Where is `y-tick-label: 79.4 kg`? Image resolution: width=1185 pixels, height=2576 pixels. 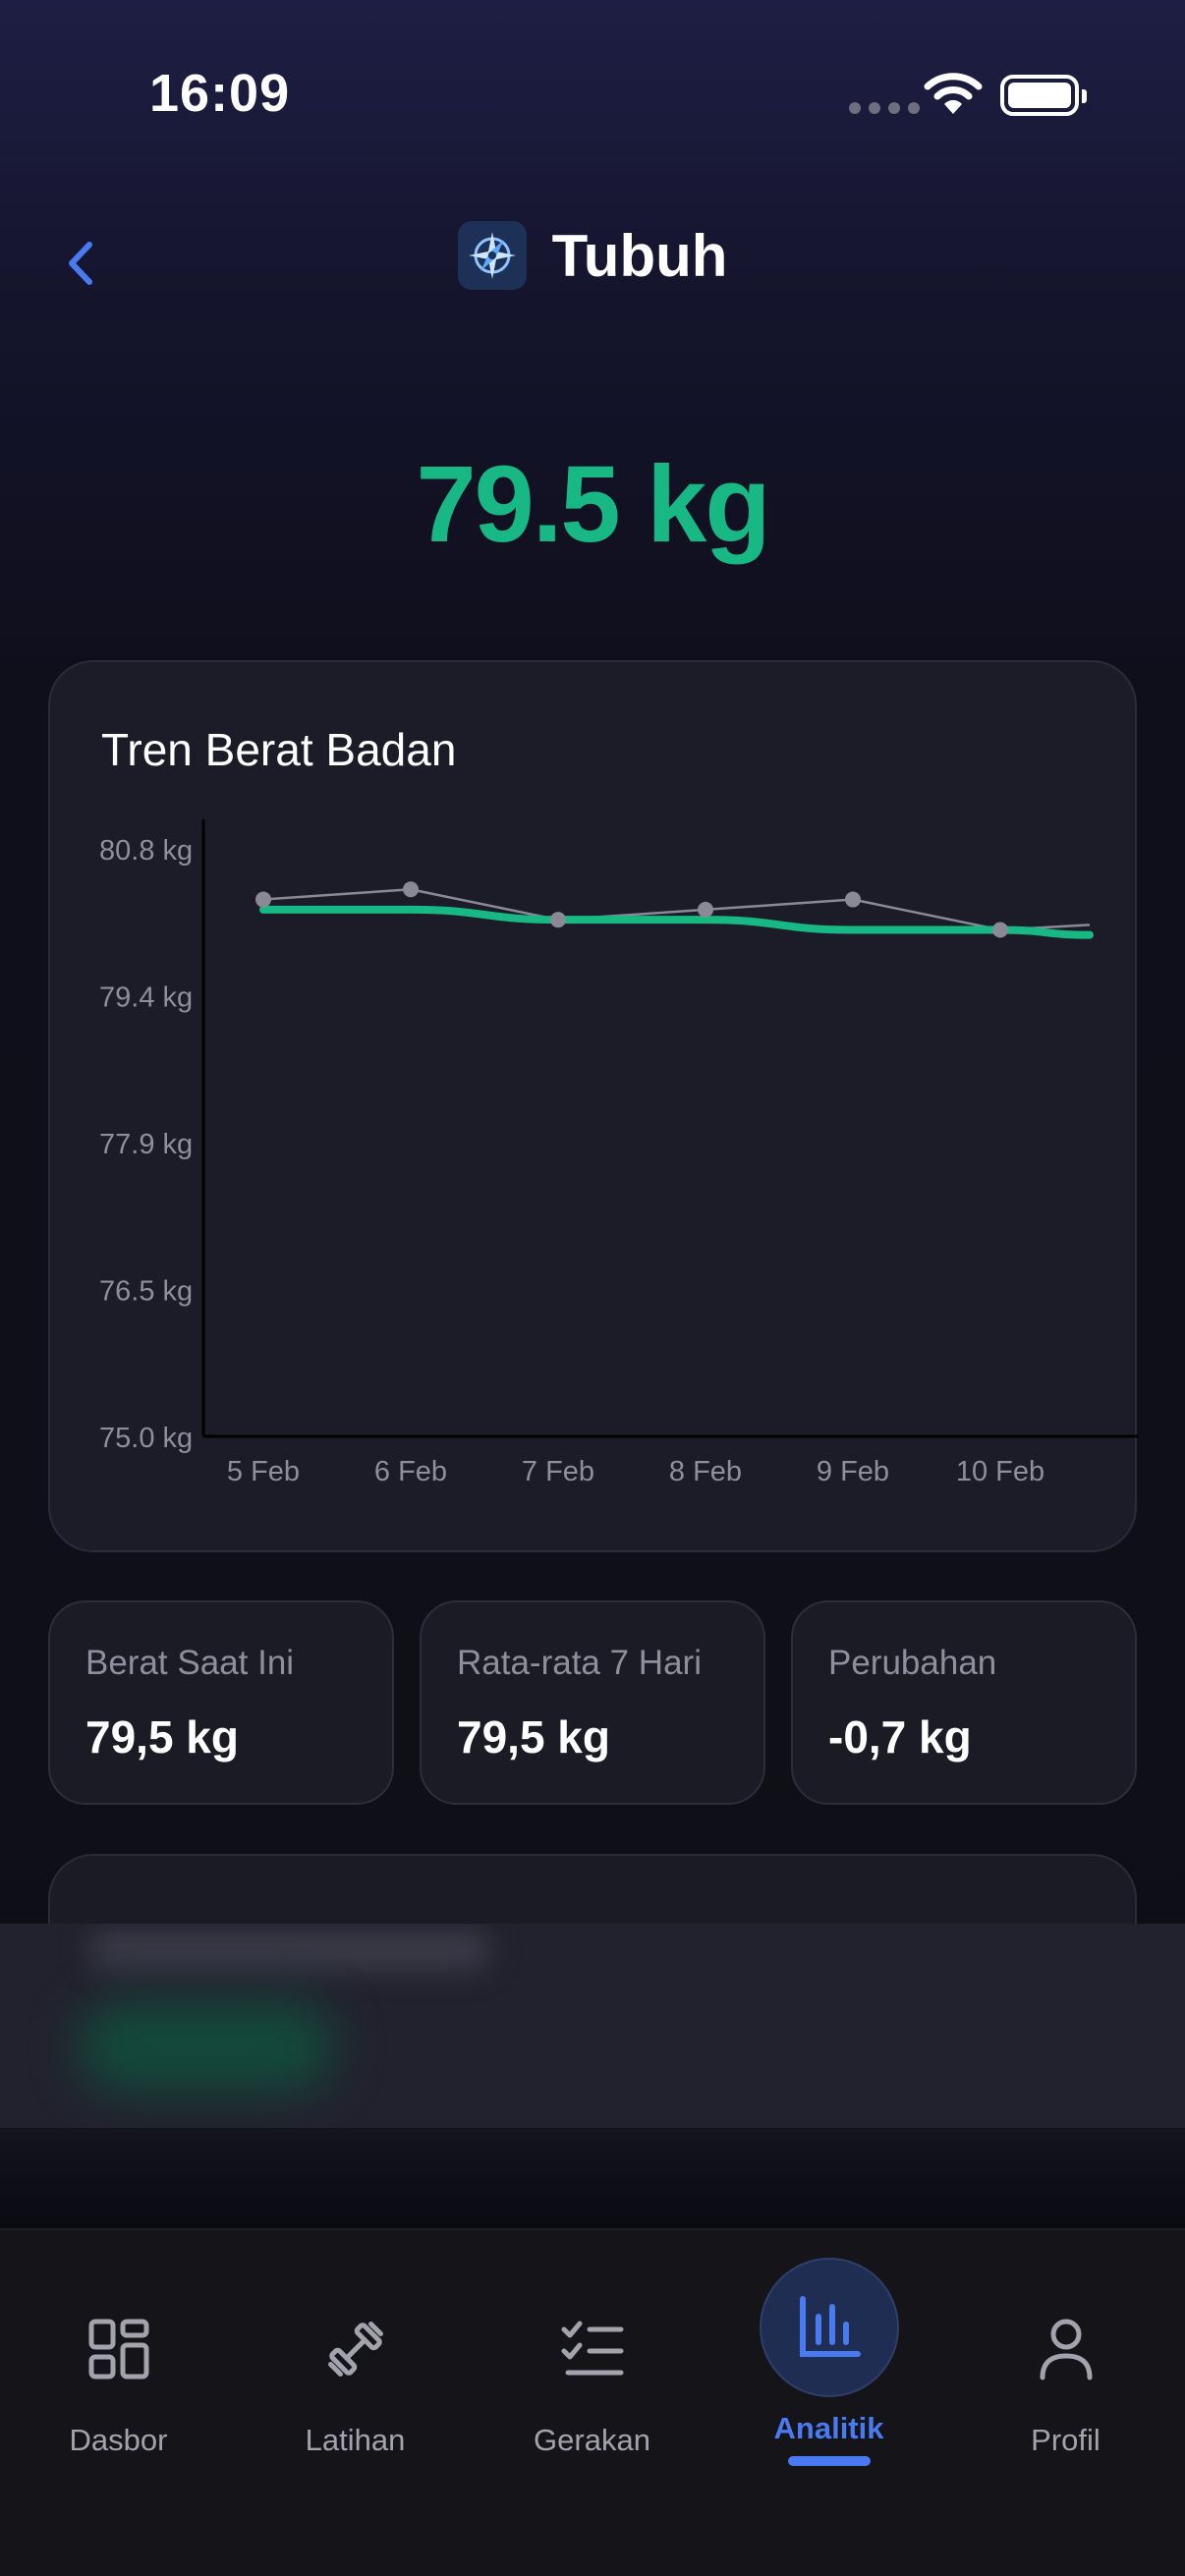
y-tick-label: 79.4 kg is located at coordinates (146, 998).